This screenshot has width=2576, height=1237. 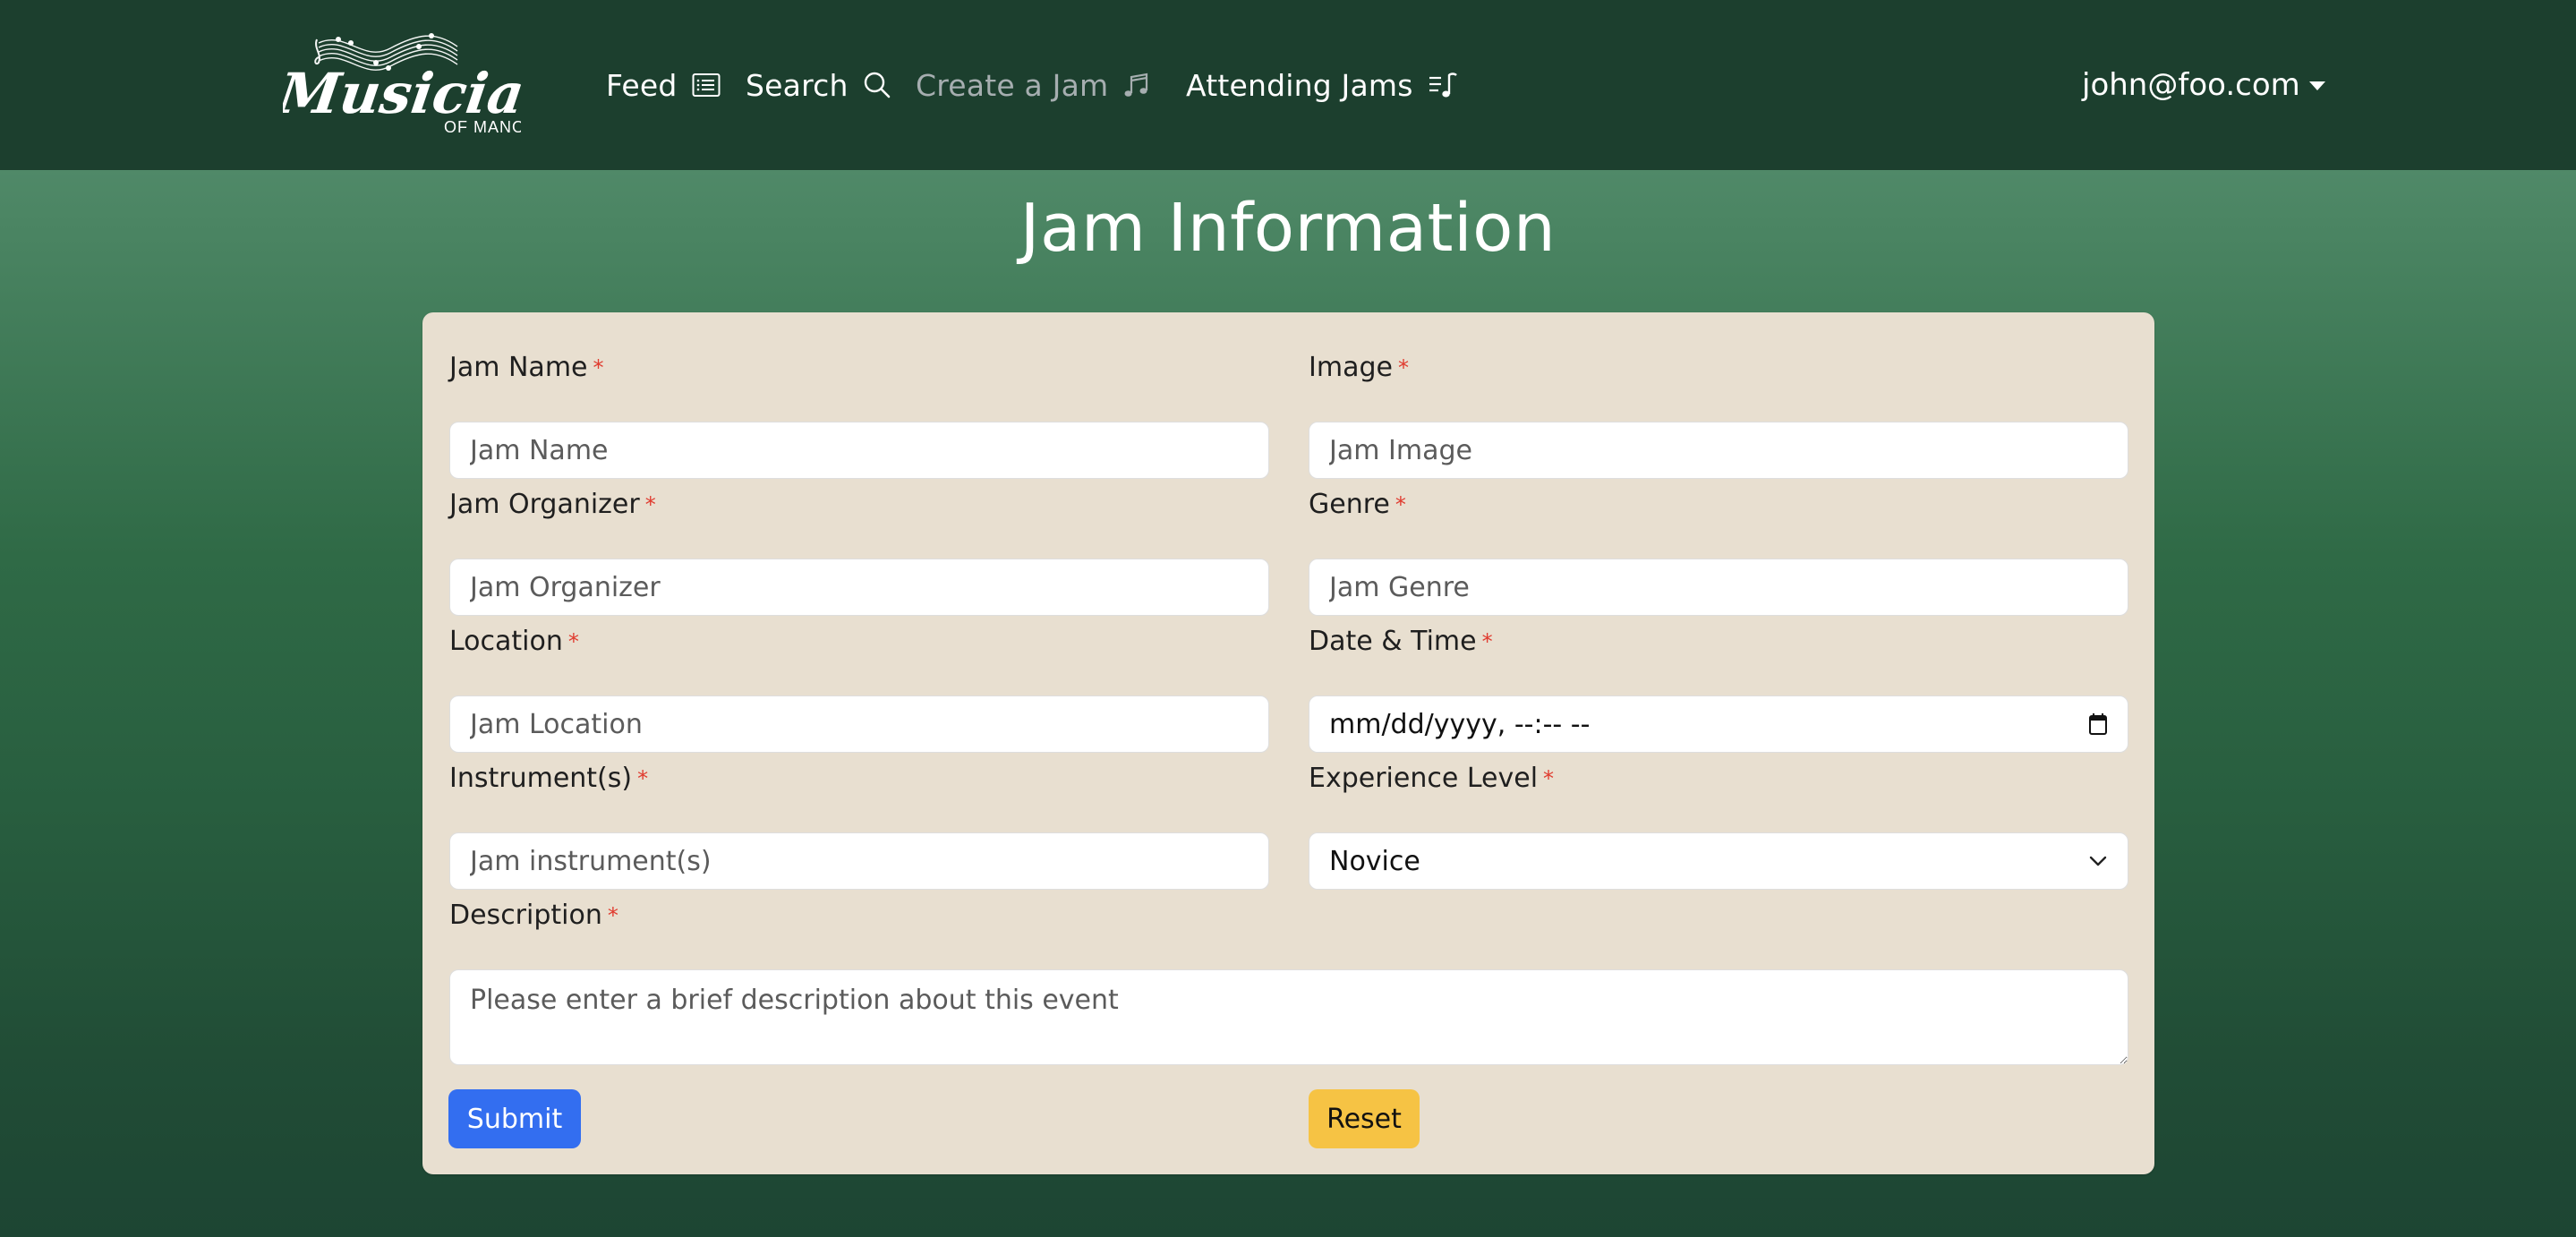 What do you see at coordinates (859, 861) in the screenshot?
I see `instruments-input` at bounding box center [859, 861].